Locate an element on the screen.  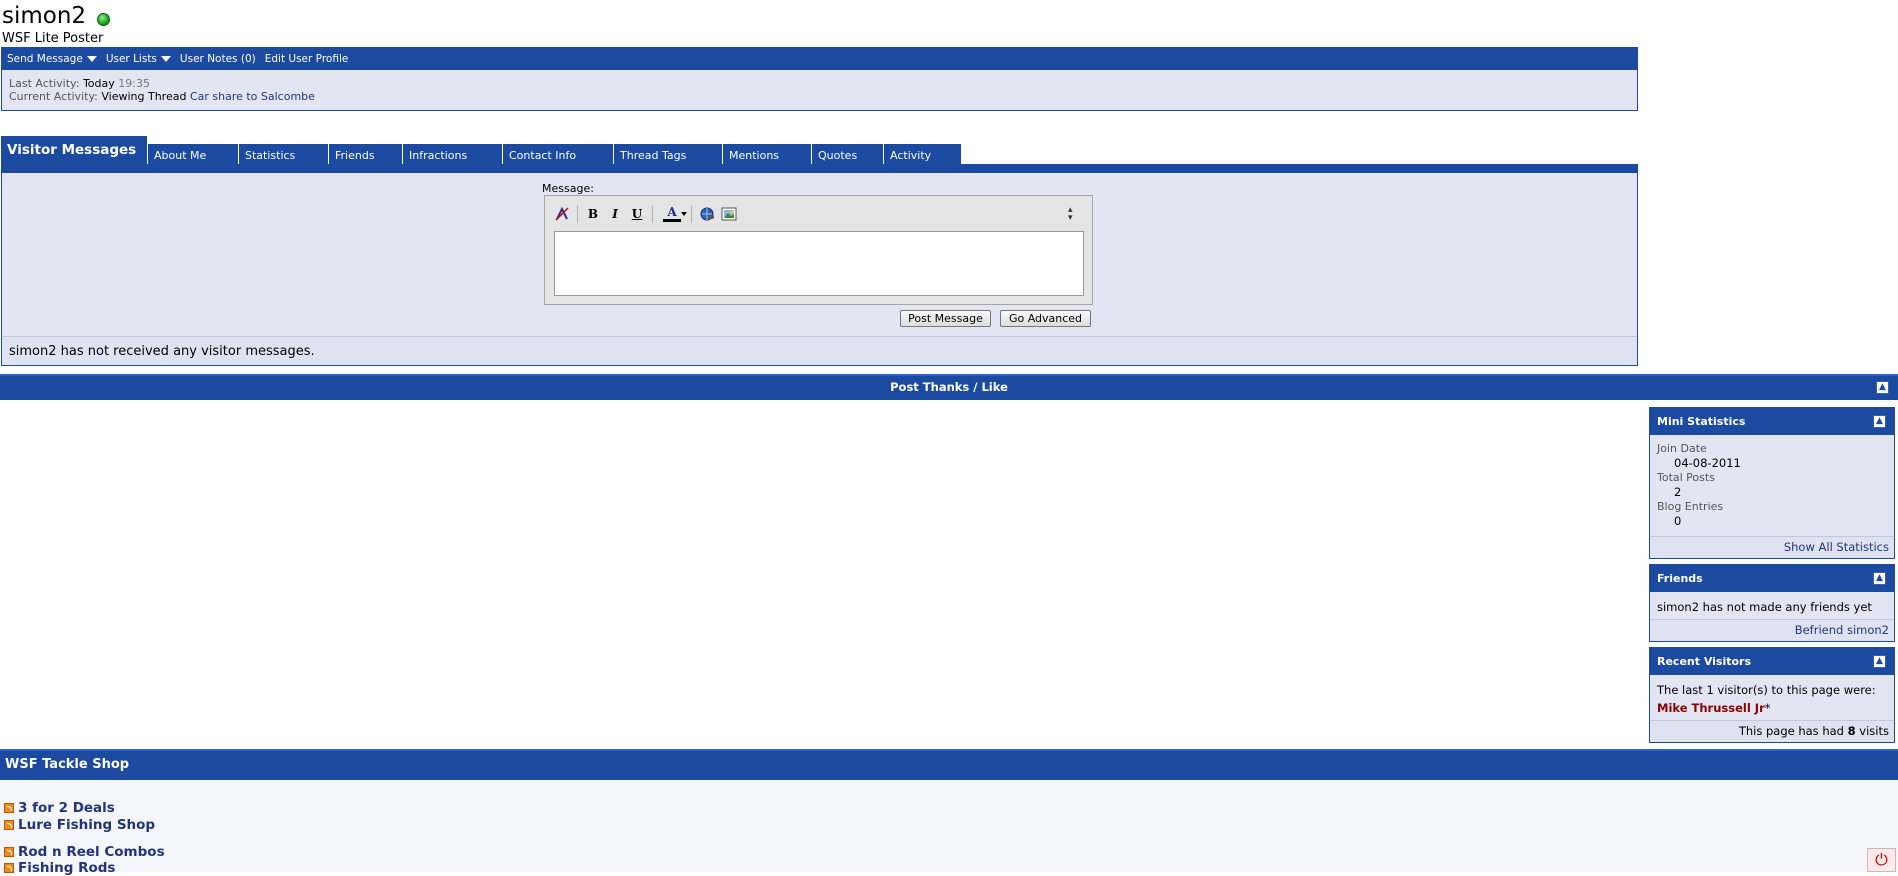
befriend-link: Befriend simon2 is located at coordinates (1772, 630).